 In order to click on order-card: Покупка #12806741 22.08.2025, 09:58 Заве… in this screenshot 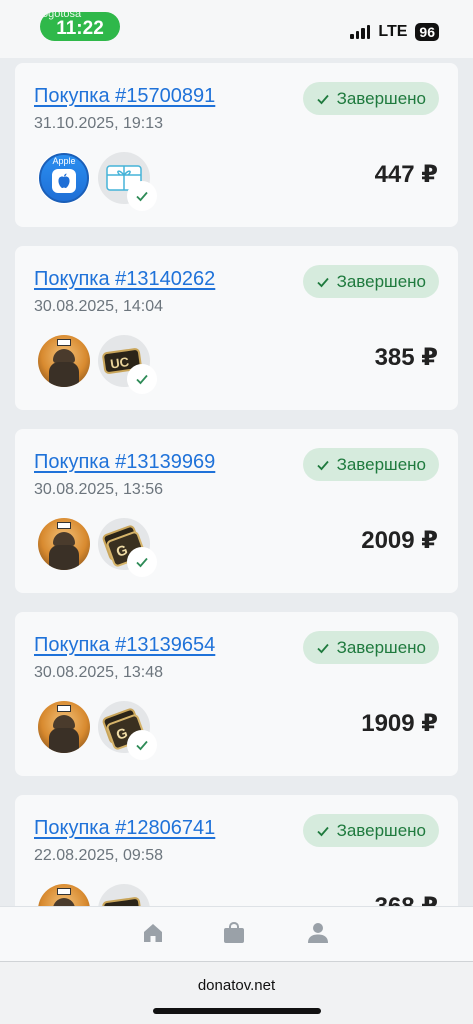, I will do `click(236, 850)`.